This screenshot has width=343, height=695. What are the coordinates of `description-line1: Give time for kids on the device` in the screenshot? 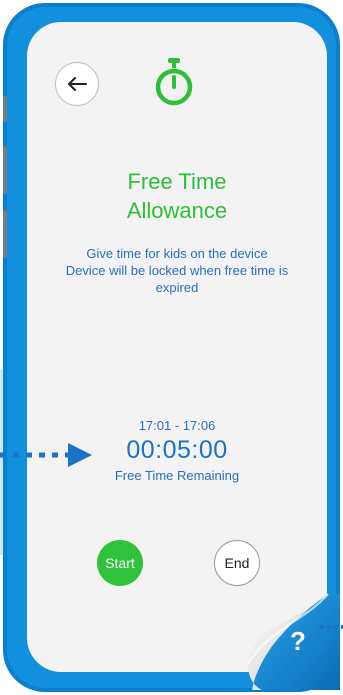 It's located at (177, 253).